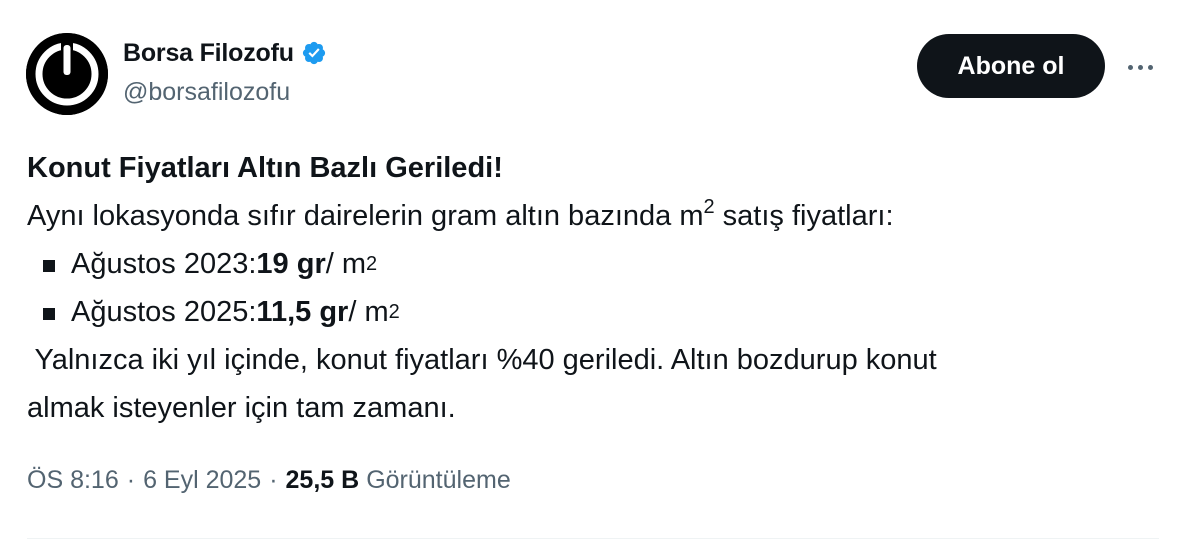 The image size is (1194, 550). Describe the element at coordinates (323, 480) in the screenshot. I see `views-count: 25,5 B` at that location.